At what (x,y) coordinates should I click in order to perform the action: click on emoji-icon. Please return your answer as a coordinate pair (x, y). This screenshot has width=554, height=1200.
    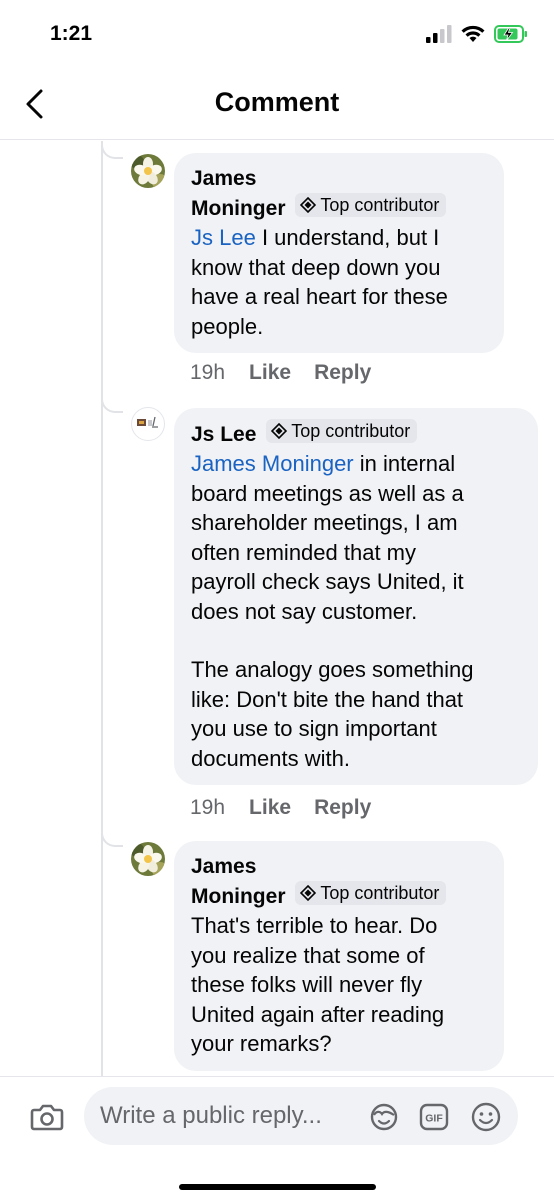
    Looking at the image, I should click on (486, 1117).